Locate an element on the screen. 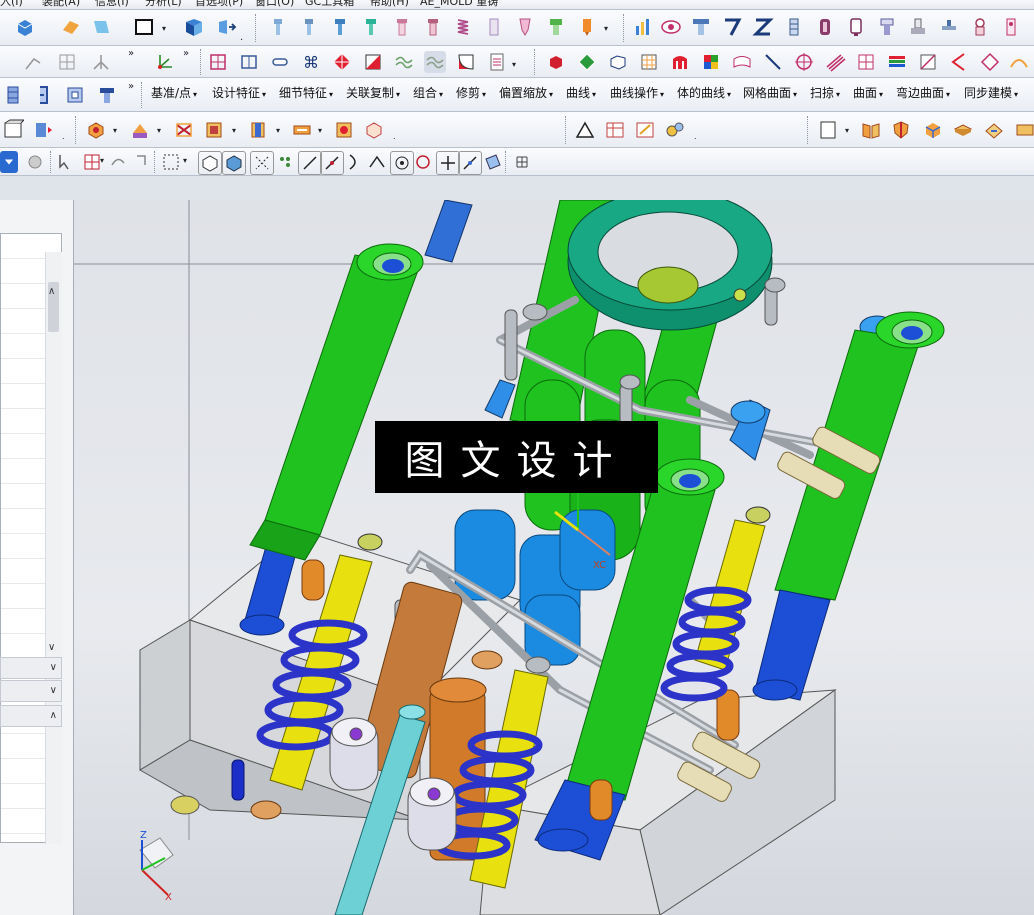  green-diamond-icon is located at coordinates (587, 62).